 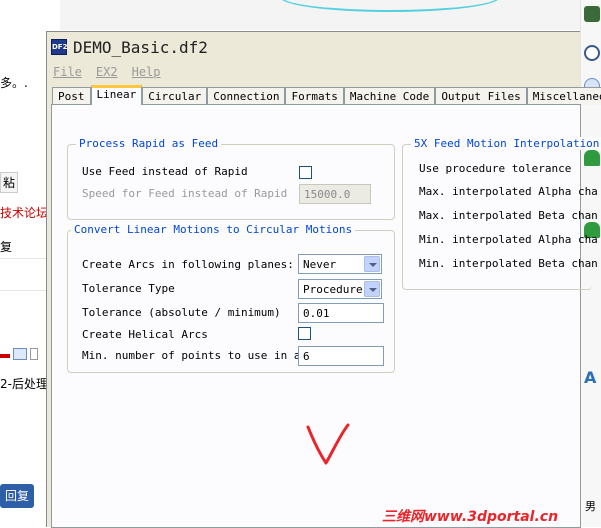 I want to click on check-mark-annotation, so click(x=328, y=444).